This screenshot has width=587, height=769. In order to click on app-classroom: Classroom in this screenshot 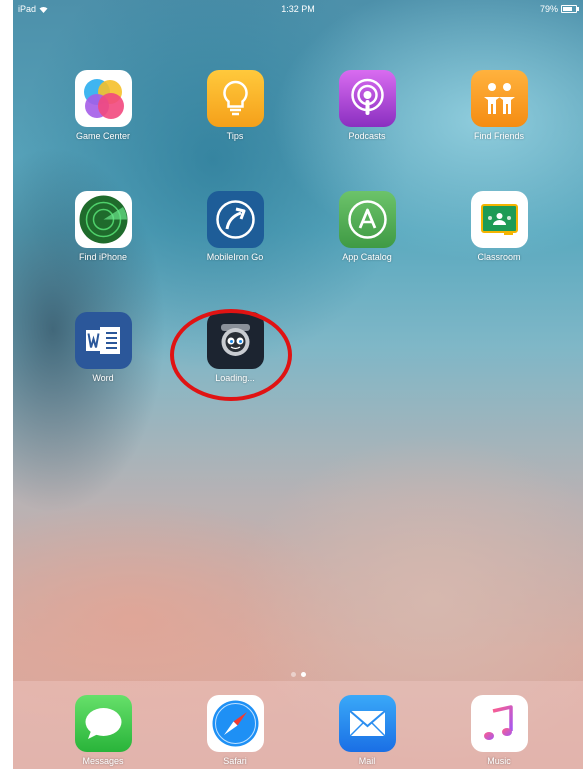, I will do `click(499, 226)`.